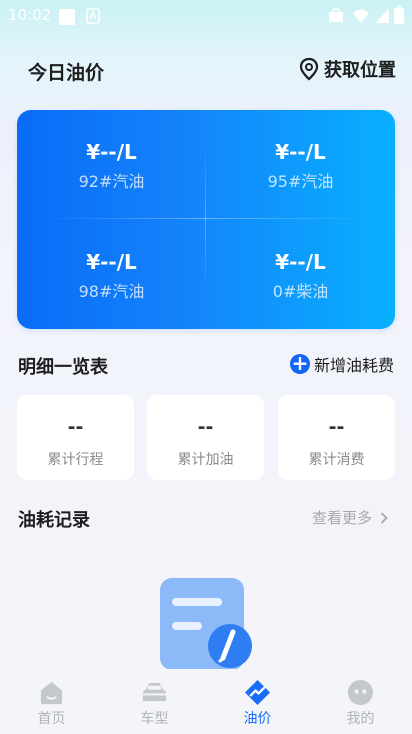 The width and height of the screenshot is (412, 734). I want to click on view-more-label: 查看更多, so click(341, 518).